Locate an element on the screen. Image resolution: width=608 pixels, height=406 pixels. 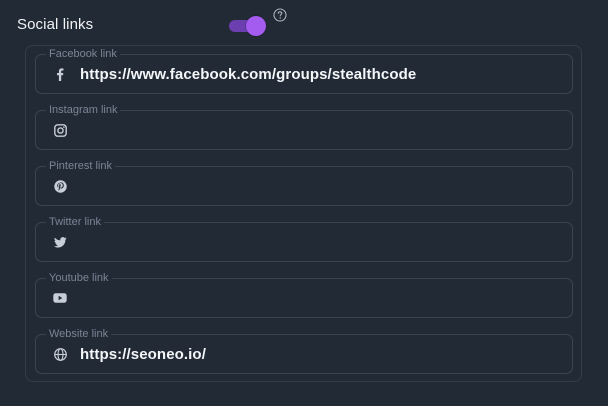
youtube-link-input is located at coordinates (322, 298).